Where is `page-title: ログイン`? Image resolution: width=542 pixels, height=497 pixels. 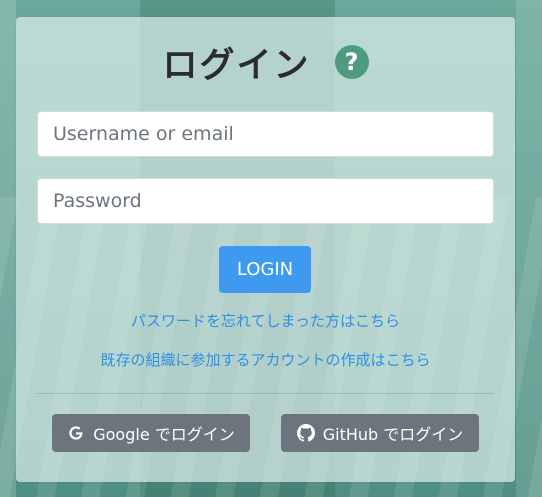
page-title: ログイン is located at coordinates (236, 65).